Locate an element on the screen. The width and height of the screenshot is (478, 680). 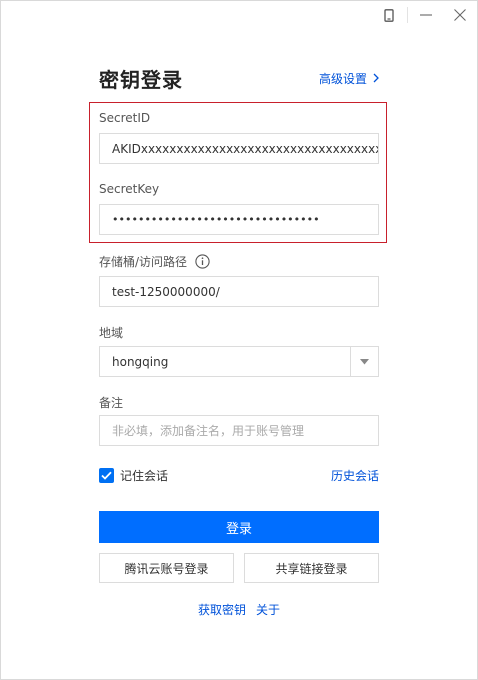
remember-session-label: 记住会话 is located at coordinates (144, 475).